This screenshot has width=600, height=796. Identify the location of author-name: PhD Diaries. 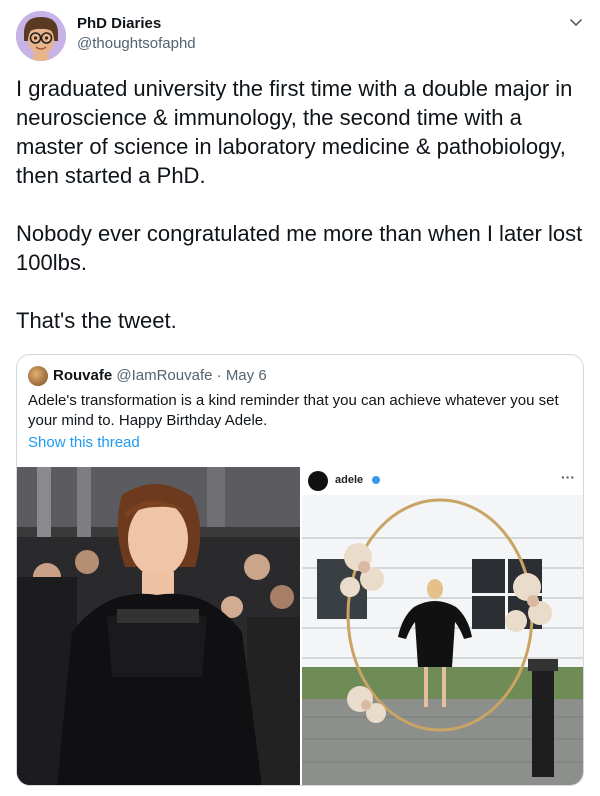
(119, 23).